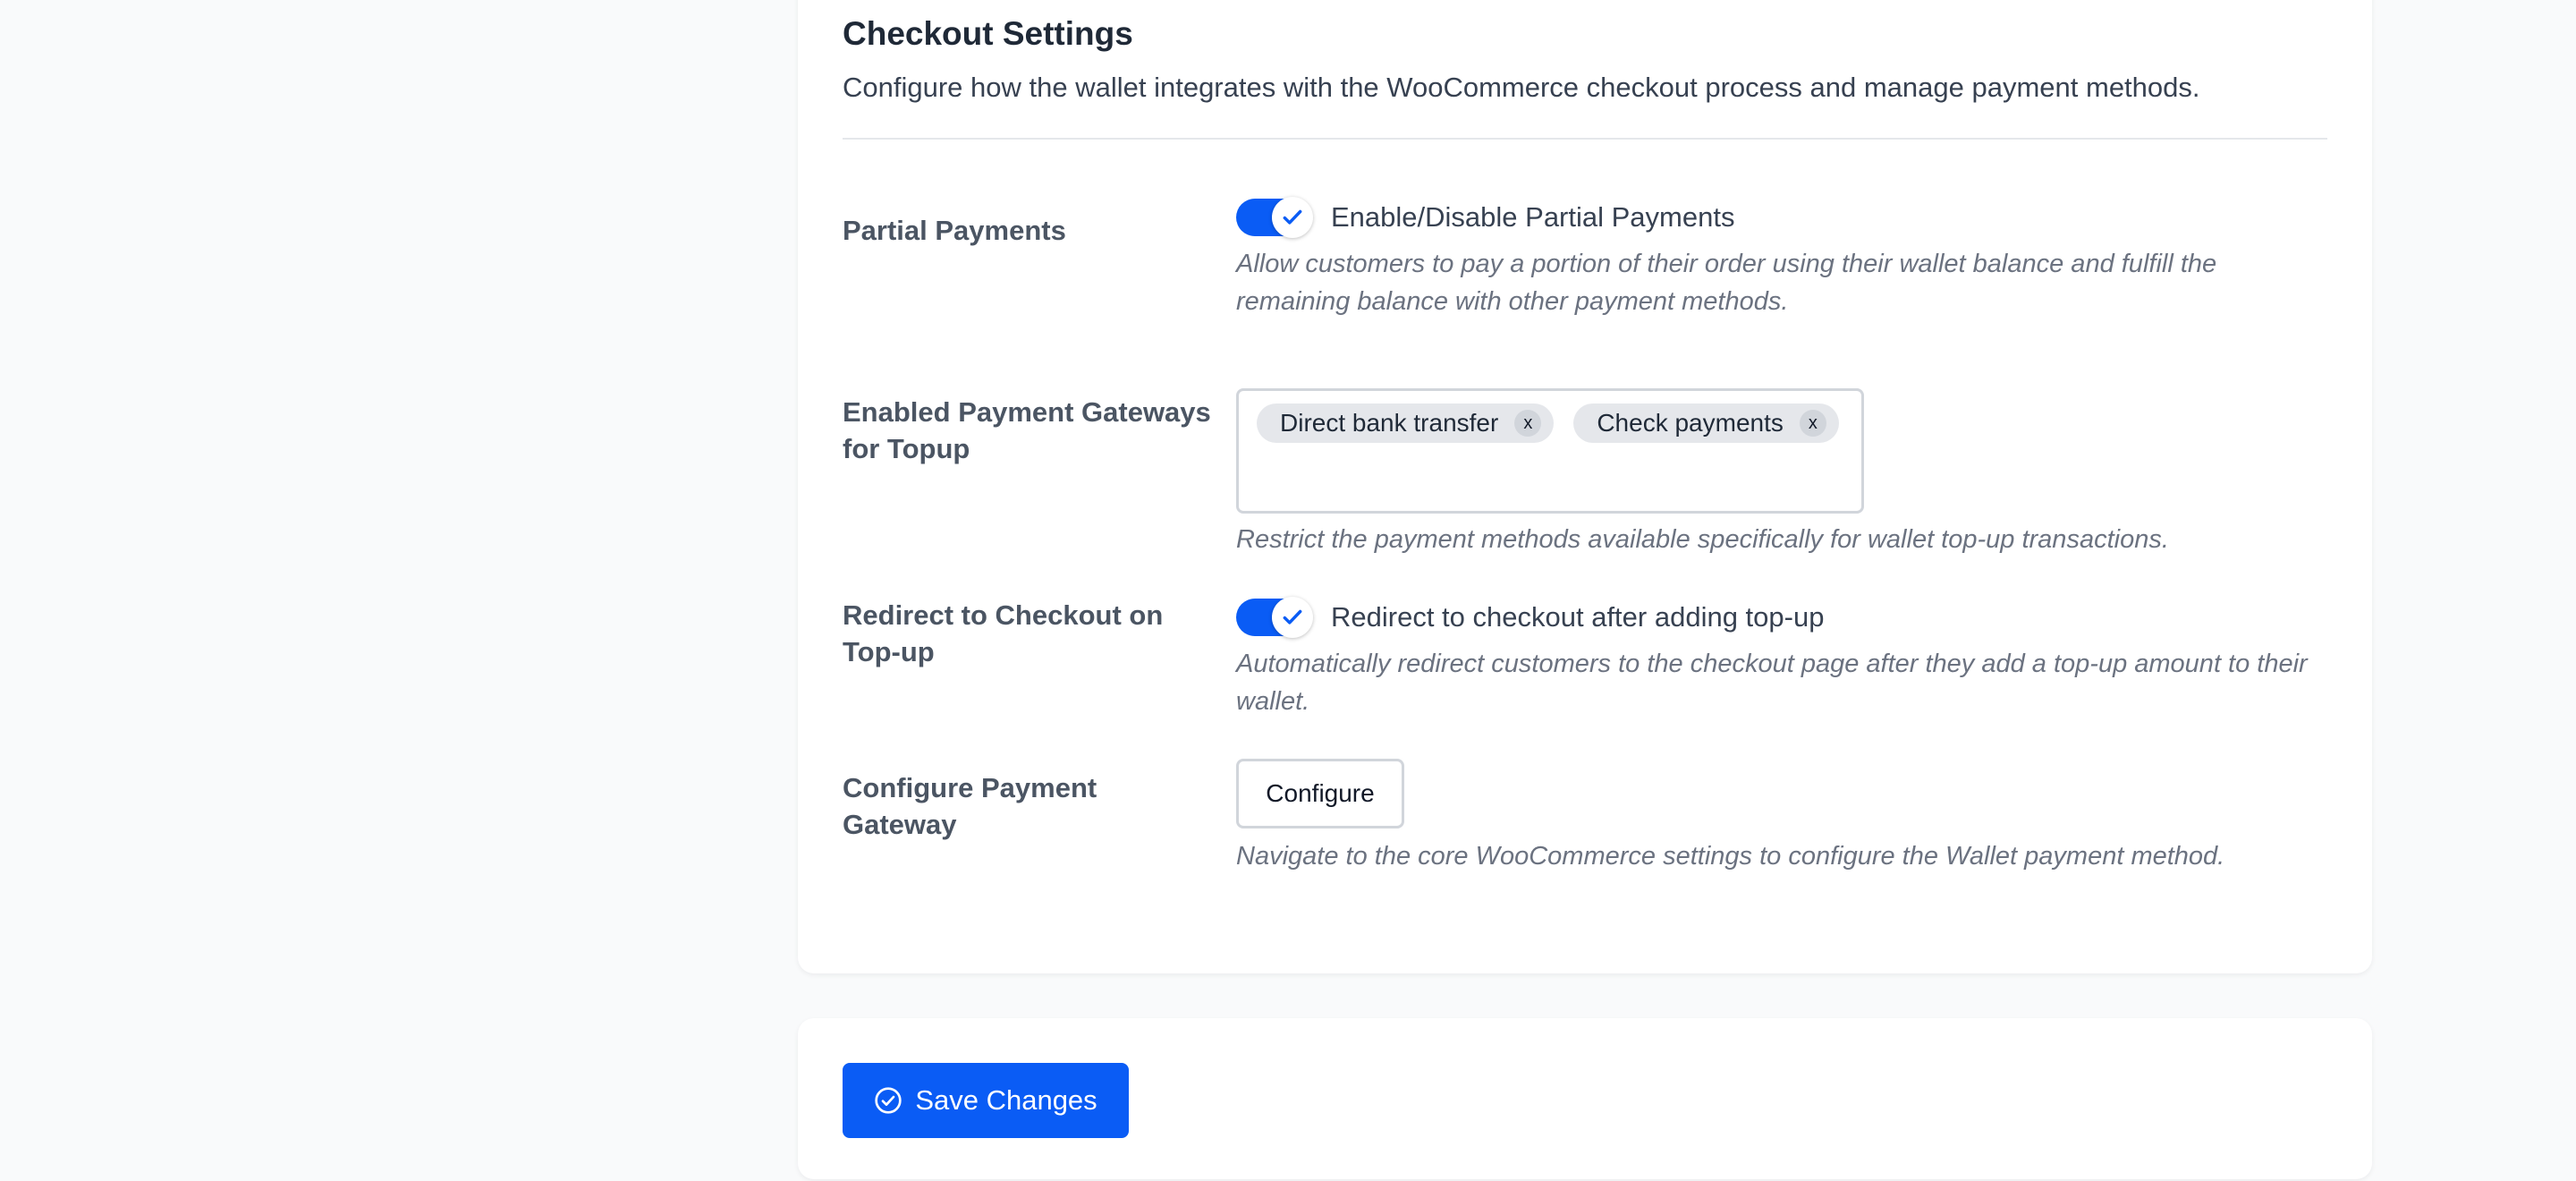 This screenshot has height=1181, width=2576. Describe the element at coordinates (1578, 617) in the screenshot. I see `redirect-checkout-toggle-label: Redirect to checkout after adding top-up` at that location.